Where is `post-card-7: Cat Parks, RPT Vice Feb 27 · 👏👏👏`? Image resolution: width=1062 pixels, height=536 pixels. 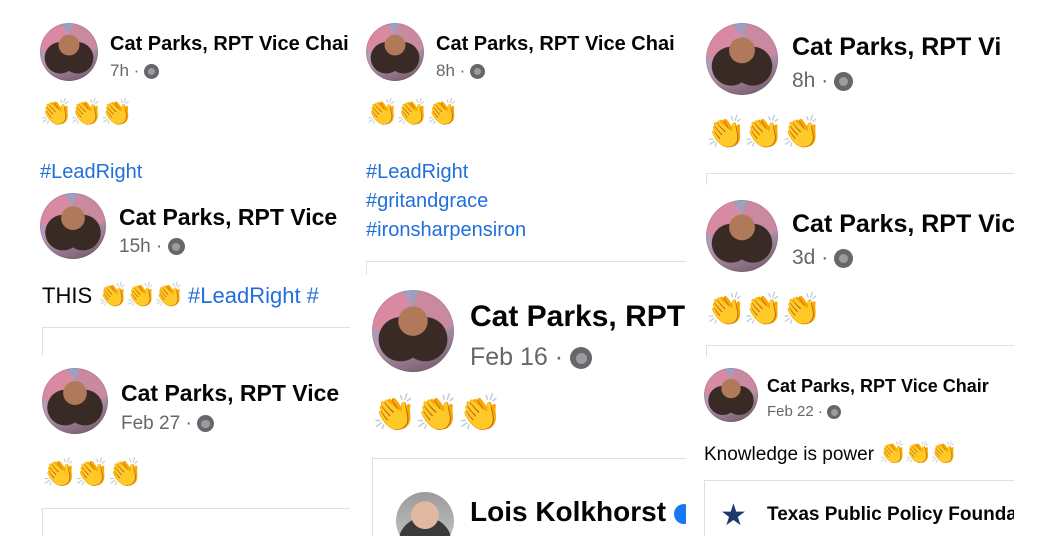
post-card-7: Cat Parks, RPT Vice Feb 27 · 👏👏👏 is located at coordinates (190, 448).